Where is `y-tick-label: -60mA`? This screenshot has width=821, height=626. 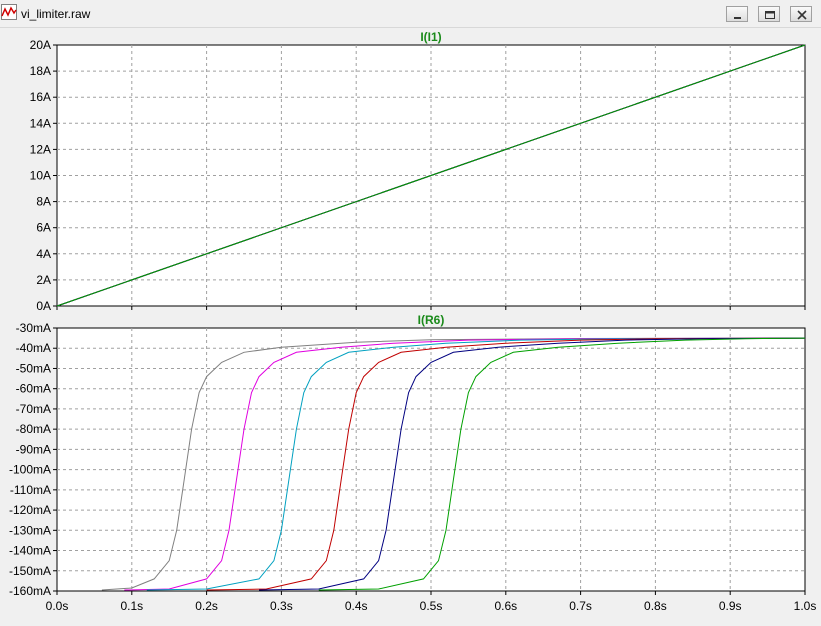 y-tick-label: -60mA is located at coordinates (33, 389).